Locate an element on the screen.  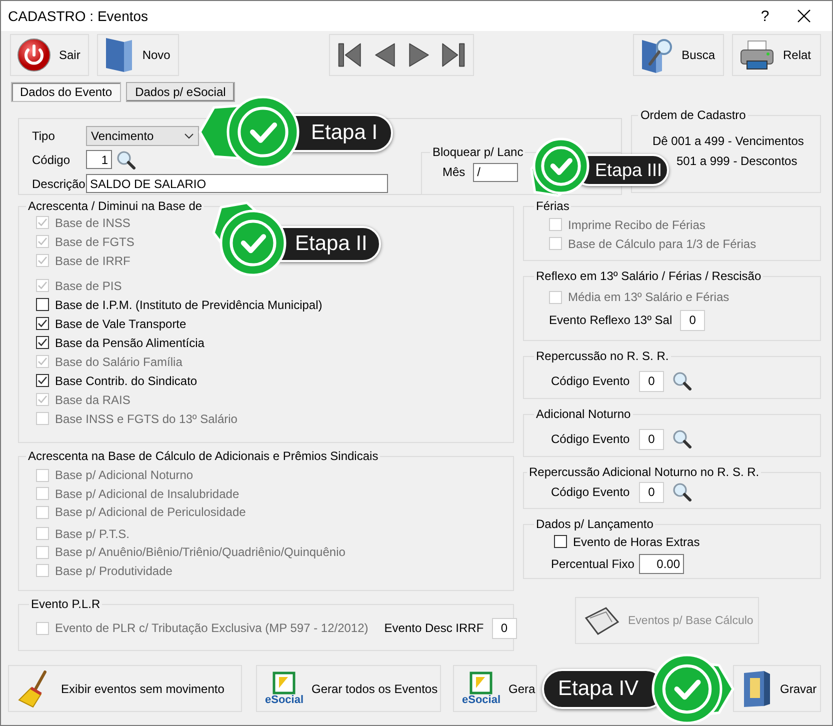
group-title: Ordem de Cadastro is located at coordinates (693, 115).